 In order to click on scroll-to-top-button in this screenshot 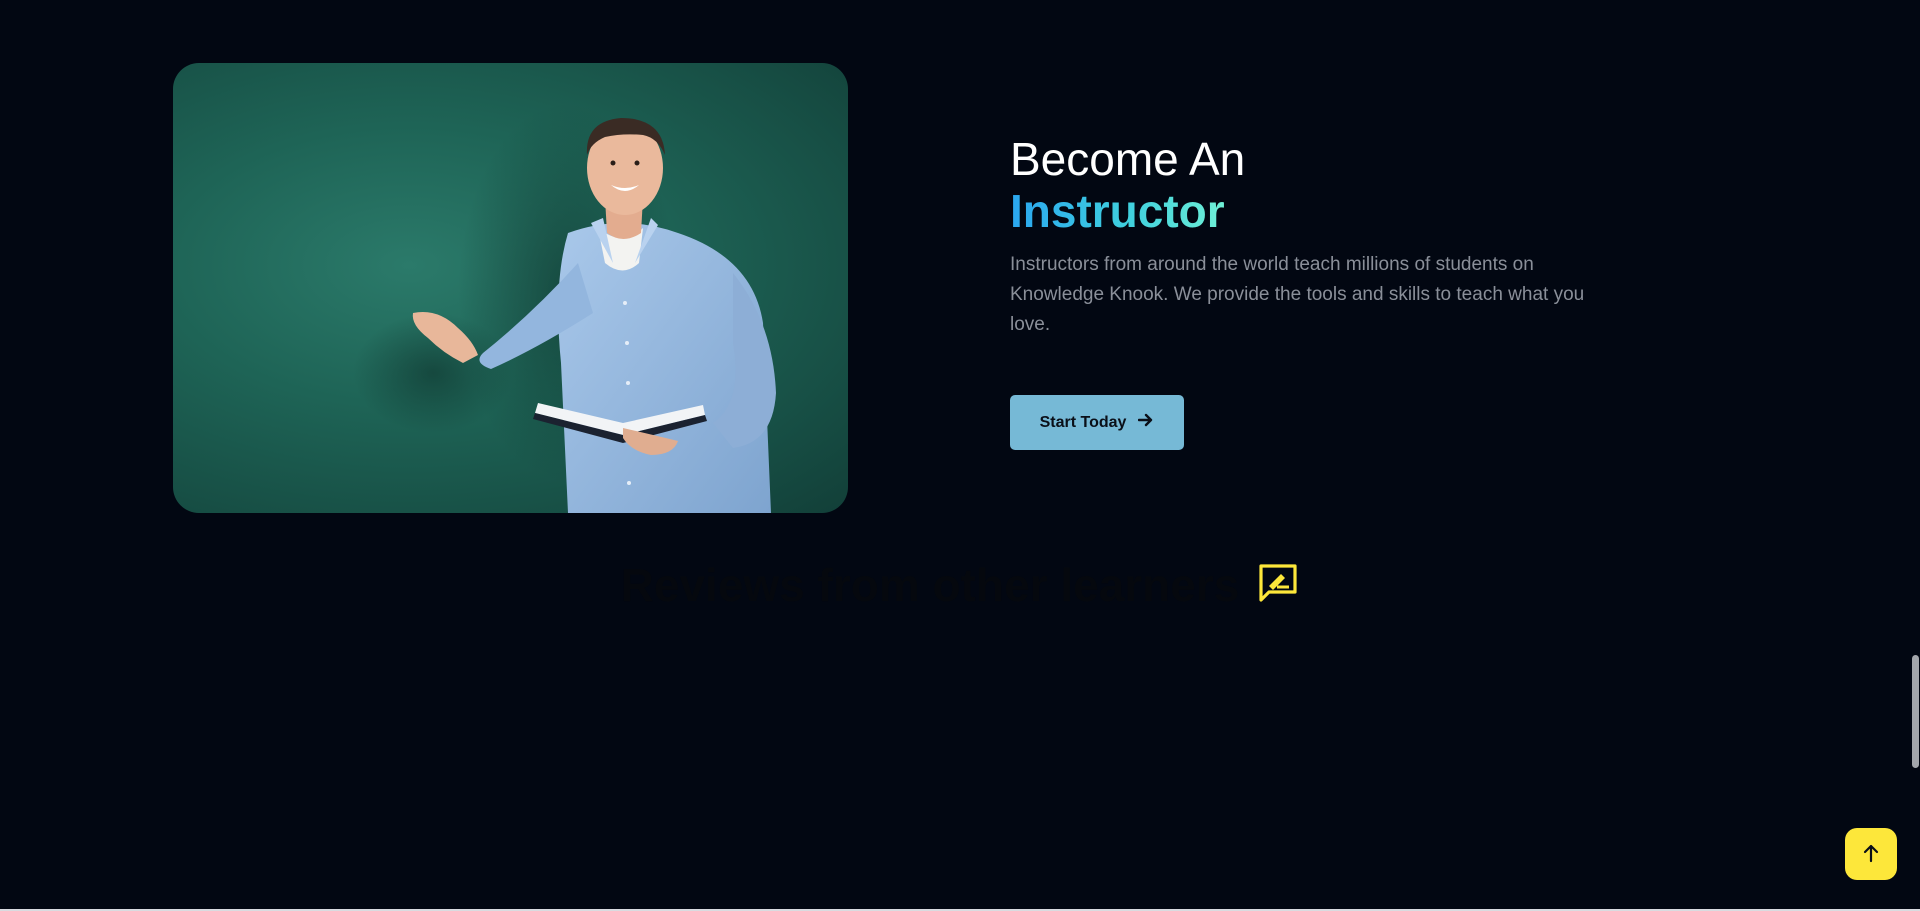, I will do `click(1871, 854)`.